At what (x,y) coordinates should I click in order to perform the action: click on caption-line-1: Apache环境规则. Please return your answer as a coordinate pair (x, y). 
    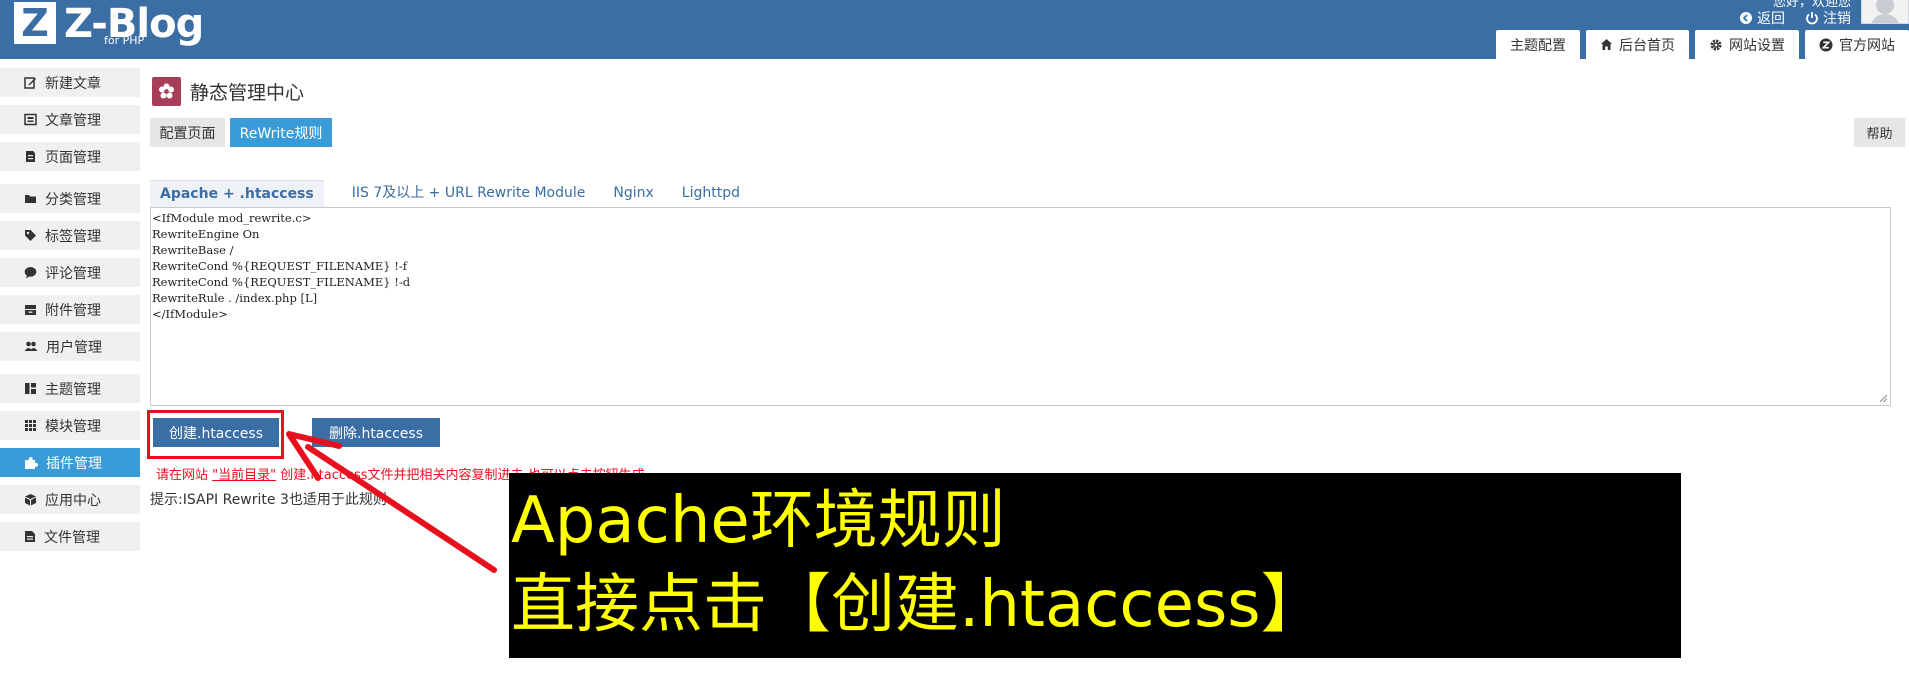
    Looking at the image, I should click on (758, 521).